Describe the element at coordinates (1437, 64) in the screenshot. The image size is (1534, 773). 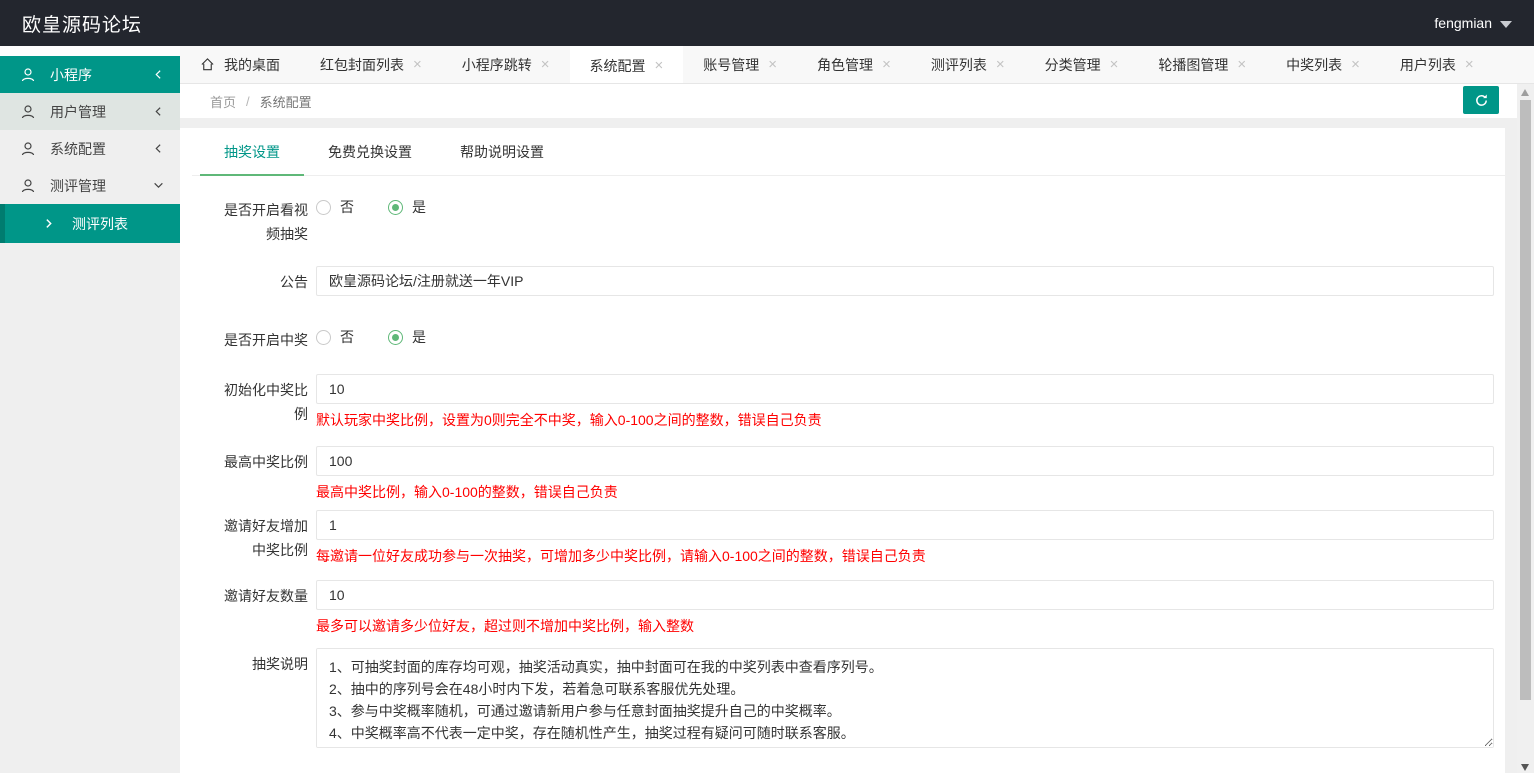
I see `tab-user-list: 用户列表 ×` at that location.